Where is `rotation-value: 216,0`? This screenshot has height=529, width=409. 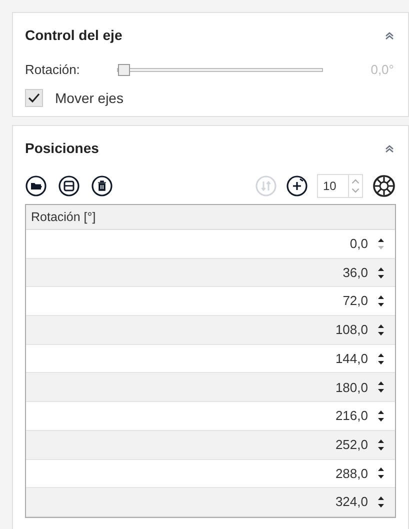
rotation-value: 216,0 is located at coordinates (351, 416).